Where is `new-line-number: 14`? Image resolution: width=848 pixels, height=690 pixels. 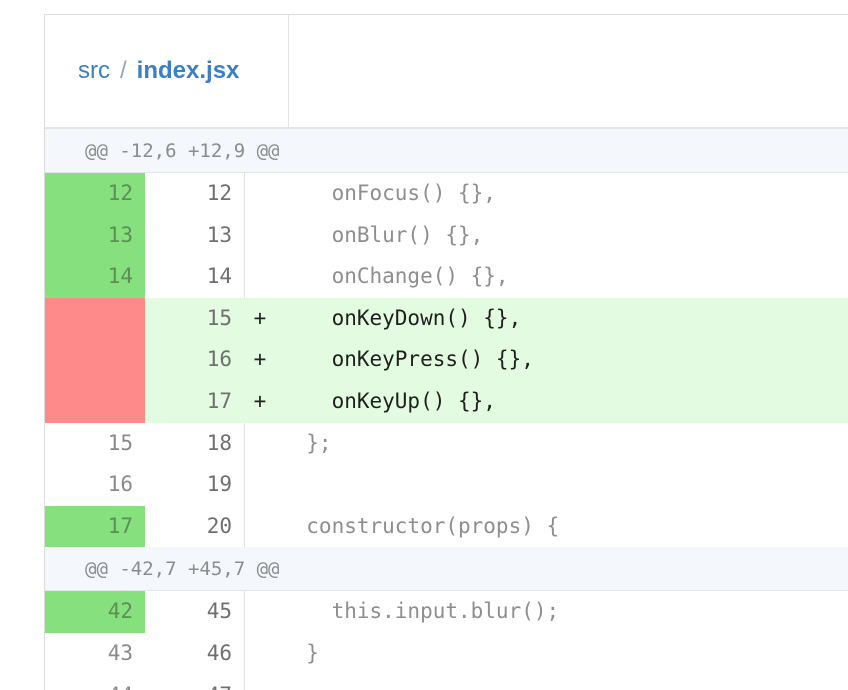
new-line-number: 14 is located at coordinates (195, 277).